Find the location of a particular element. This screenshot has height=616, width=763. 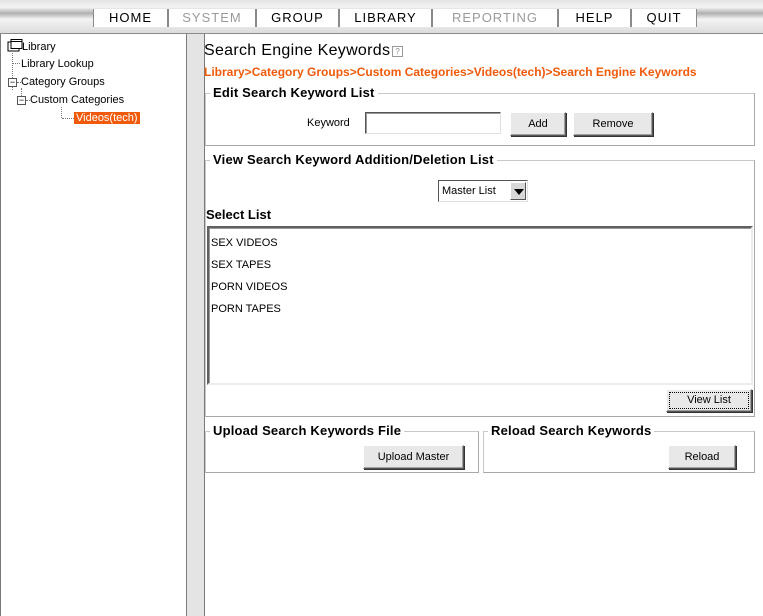

menu-group: GROUP is located at coordinates (297, 18).